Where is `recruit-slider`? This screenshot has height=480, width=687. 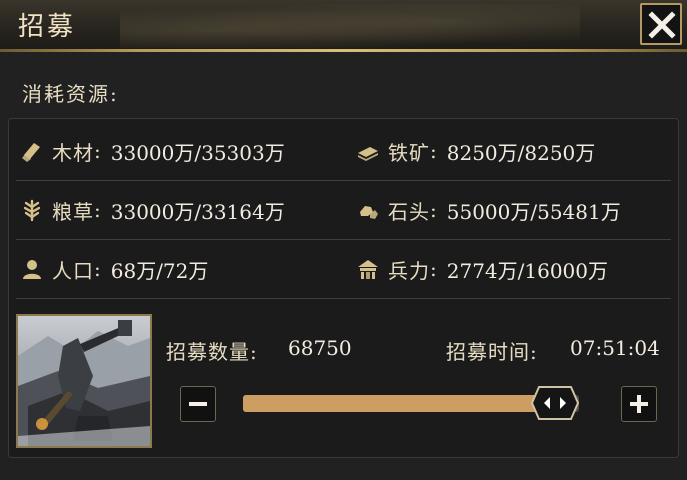
recruit-slider is located at coordinates (411, 403).